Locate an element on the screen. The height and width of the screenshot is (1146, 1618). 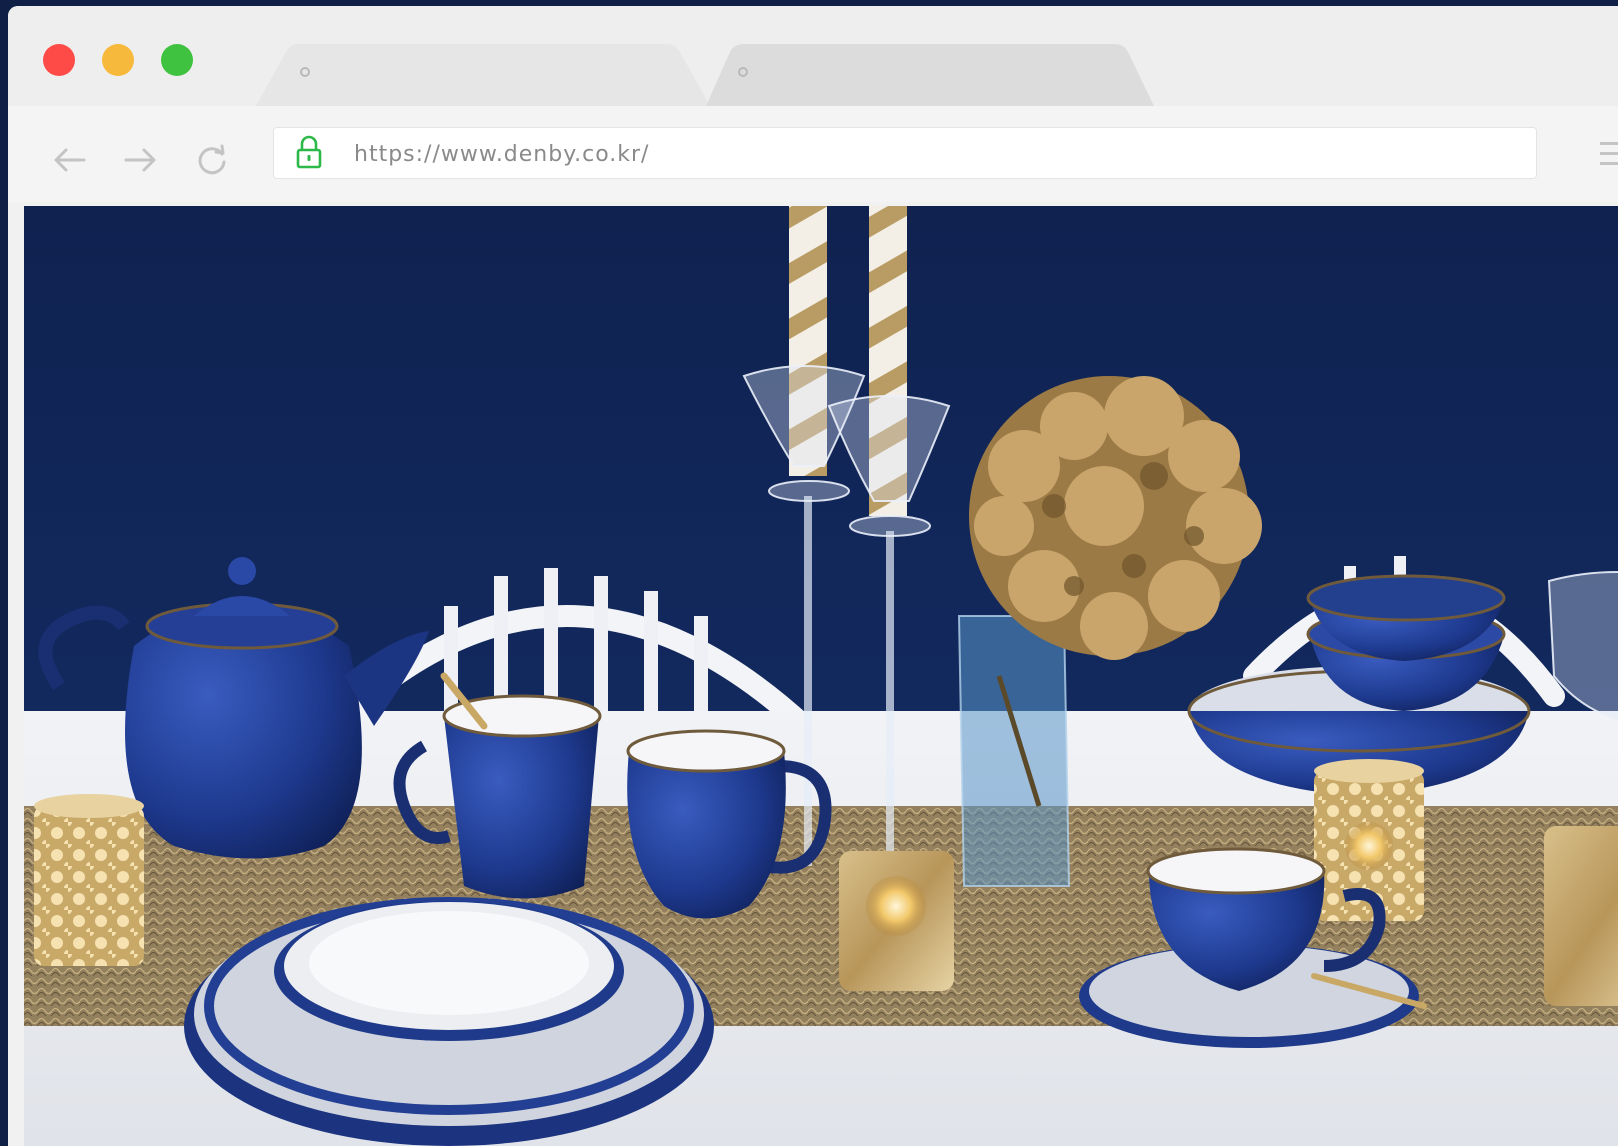
maximize-window-button is located at coordinates (177, 60).